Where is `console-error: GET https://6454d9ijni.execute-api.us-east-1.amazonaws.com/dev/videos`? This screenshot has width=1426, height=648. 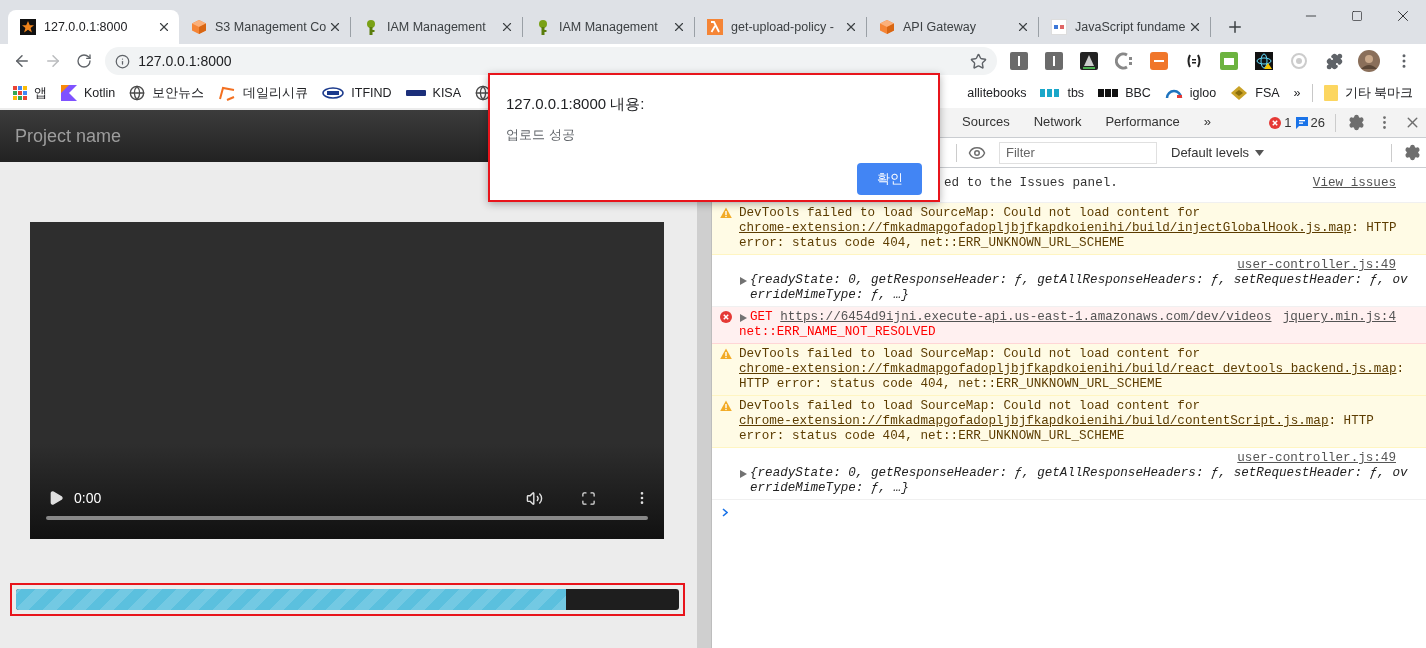 console-error: GET https://6454d9ijni.execute-api.us-east-1.amazonaws.com/dev/videos is located at coordinates (1011, 317).